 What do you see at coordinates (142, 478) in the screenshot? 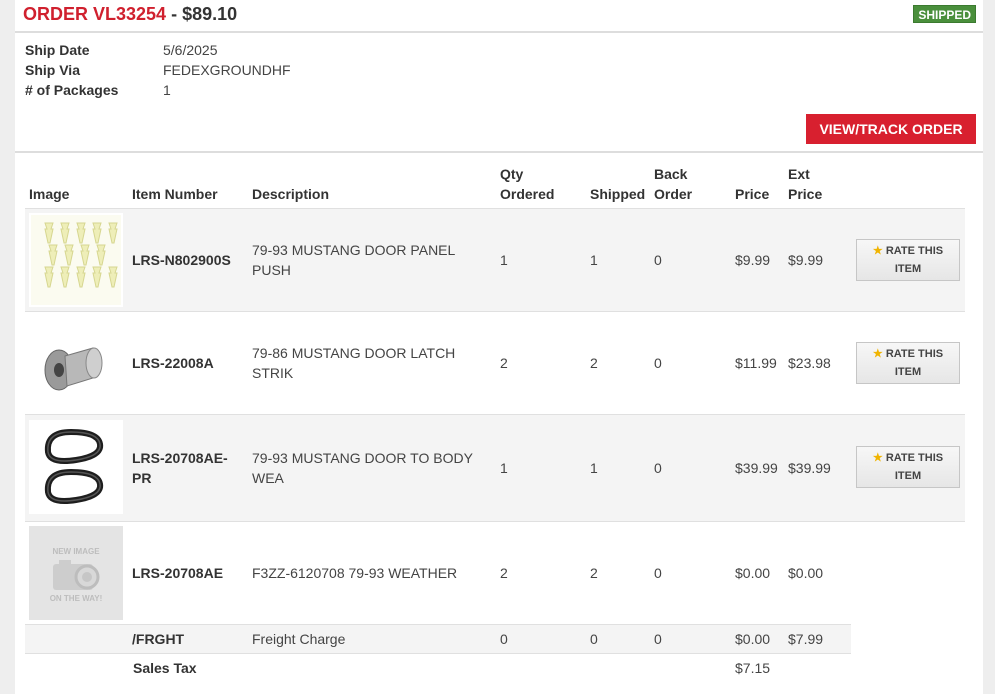
I see `item-number-line: PR` at bounding box center [142, 478].